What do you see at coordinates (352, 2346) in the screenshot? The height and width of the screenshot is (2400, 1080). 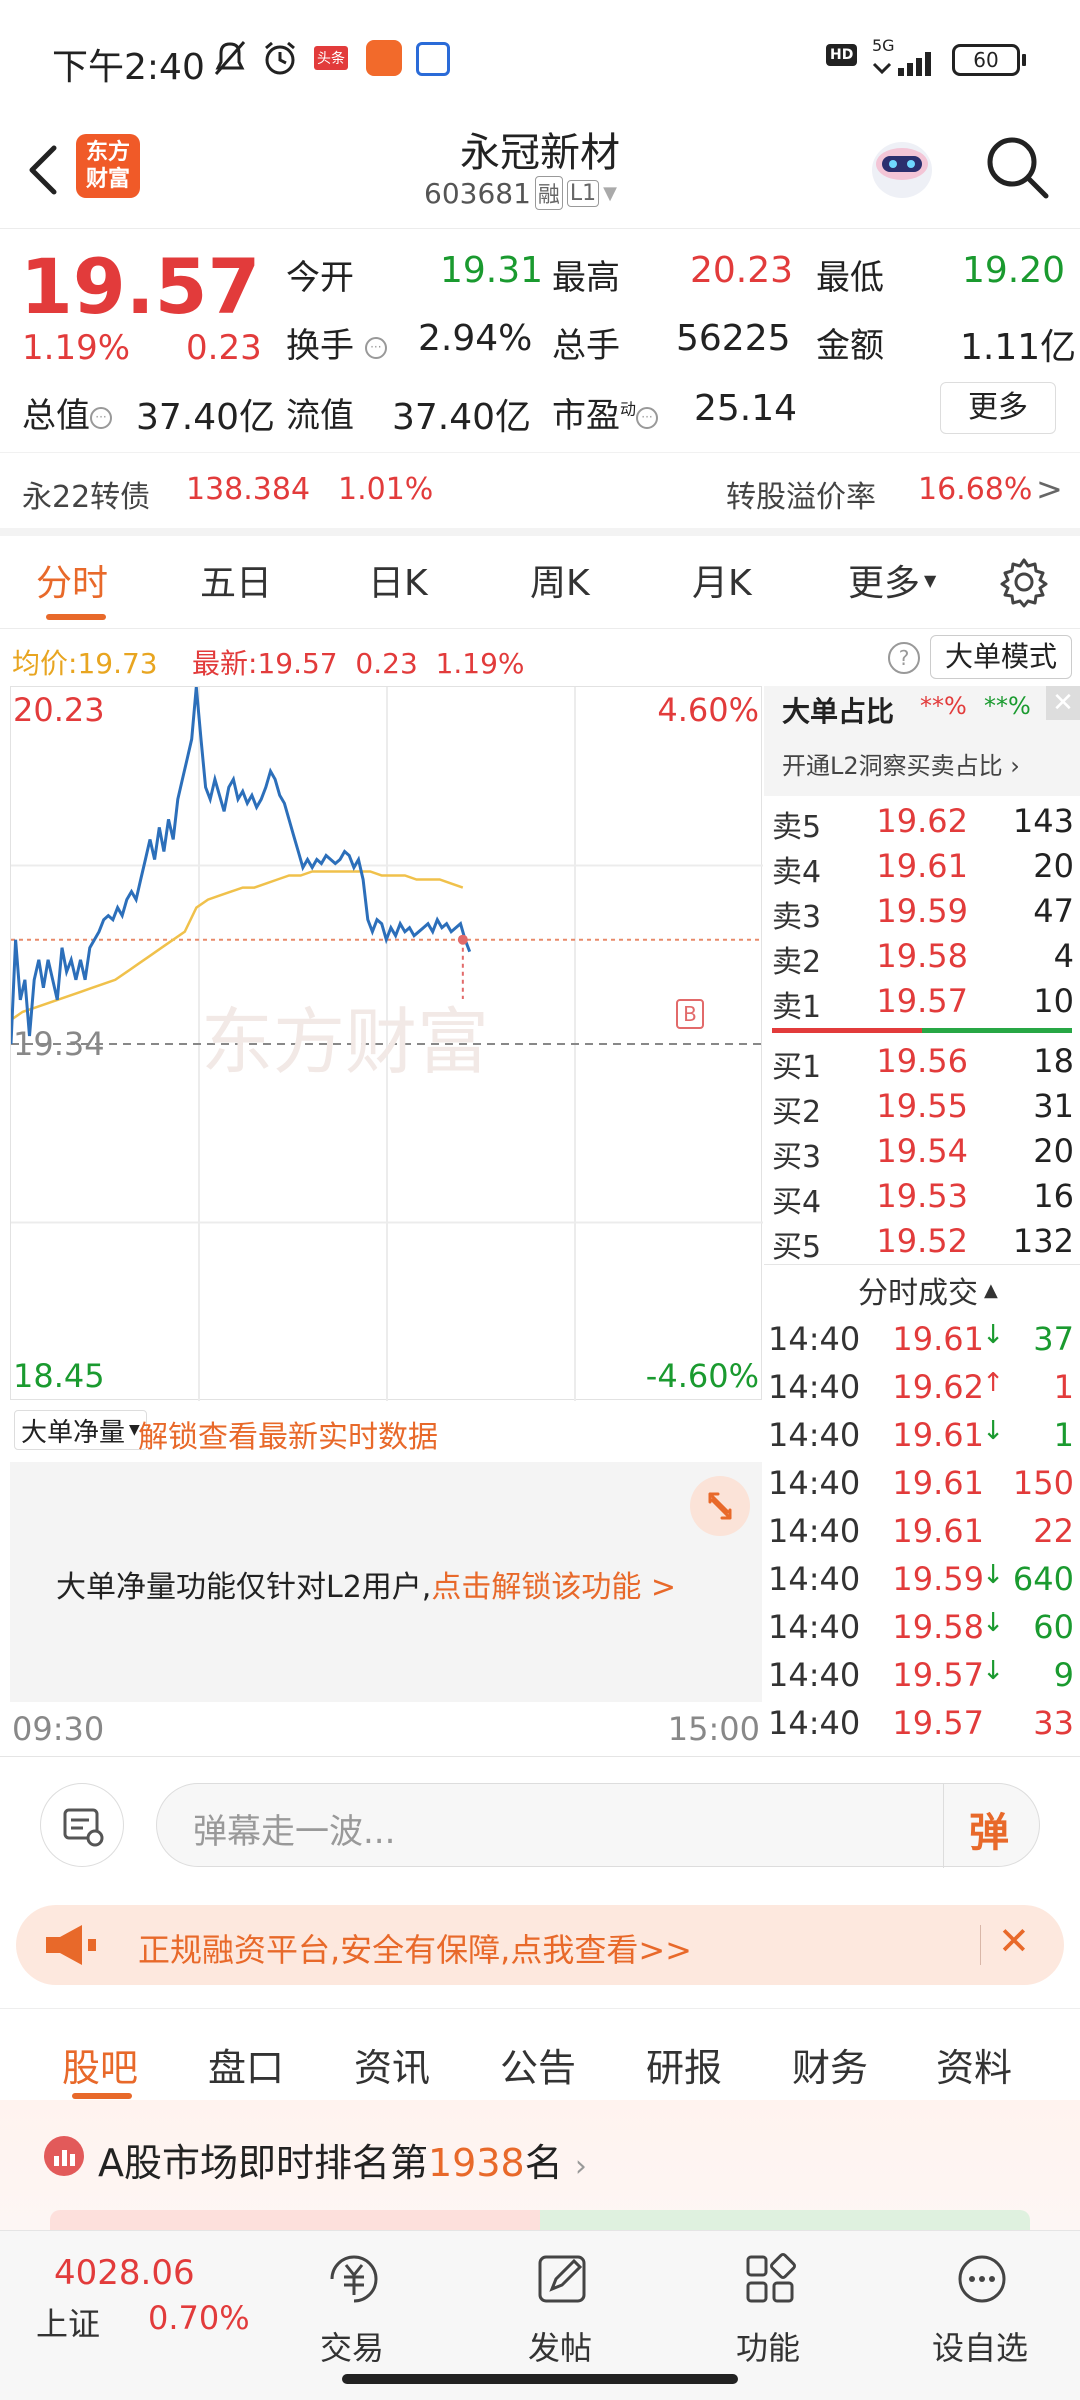 I see `nav-trade: 交易` at bounding box center [352, 2346].